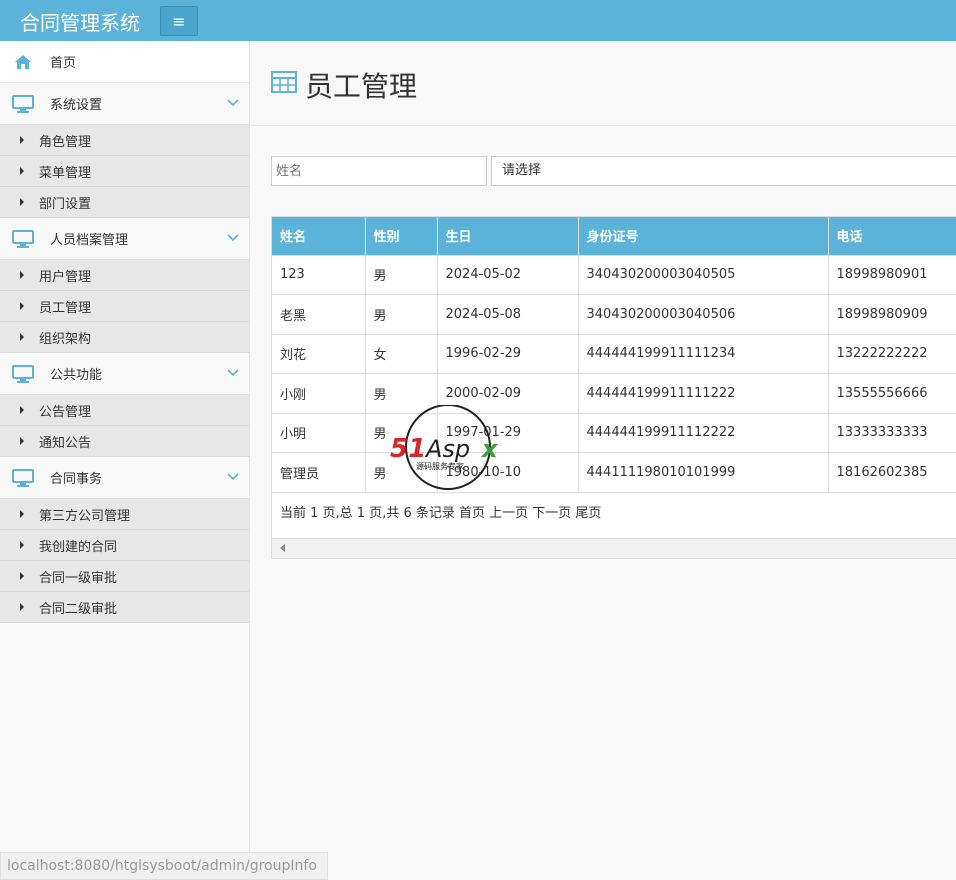 This screenshot has height=880, width=956. What do you see at coordinates (78, 609) in the screenshot?
I see `sidebar-item-label: 合同二级审批` at bounding box center [78, 609].